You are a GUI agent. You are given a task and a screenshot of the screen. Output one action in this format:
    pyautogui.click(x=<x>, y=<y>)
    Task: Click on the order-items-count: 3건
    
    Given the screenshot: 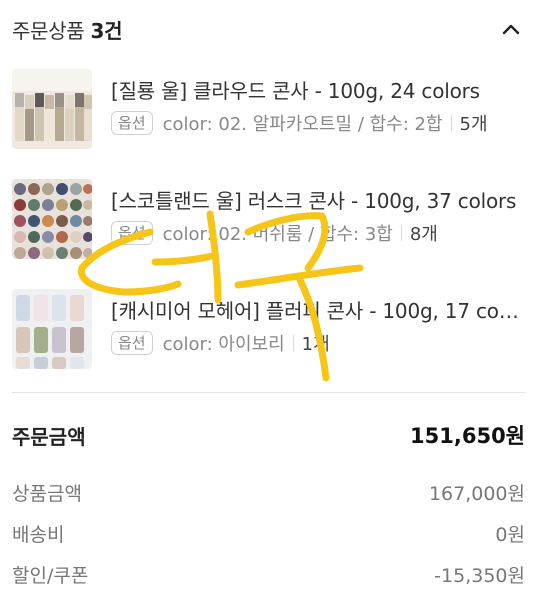 What is the action you would take?
    pyautogui.click(x=106, y=31)
    